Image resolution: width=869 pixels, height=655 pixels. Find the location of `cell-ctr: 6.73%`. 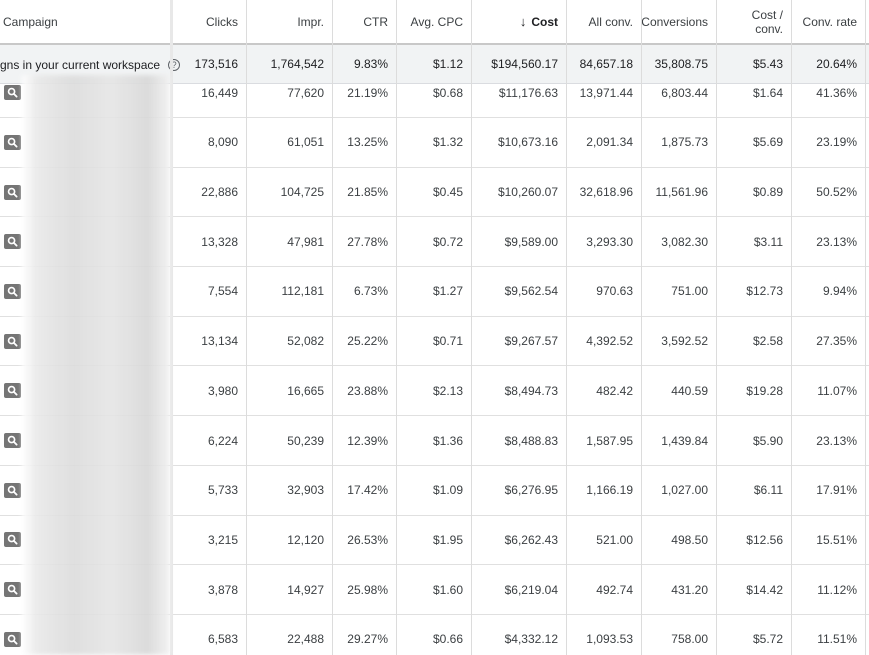

cell-ctr: 6.73% is located at coordinates (370, 291).